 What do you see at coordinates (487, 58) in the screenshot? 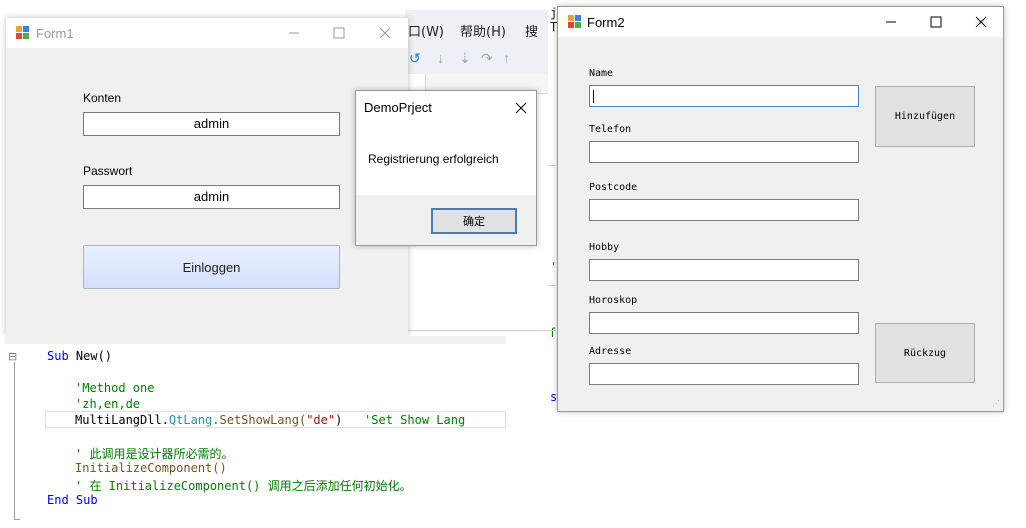
I see `step-out-icon: ↷` at bounding box center [487, 58].